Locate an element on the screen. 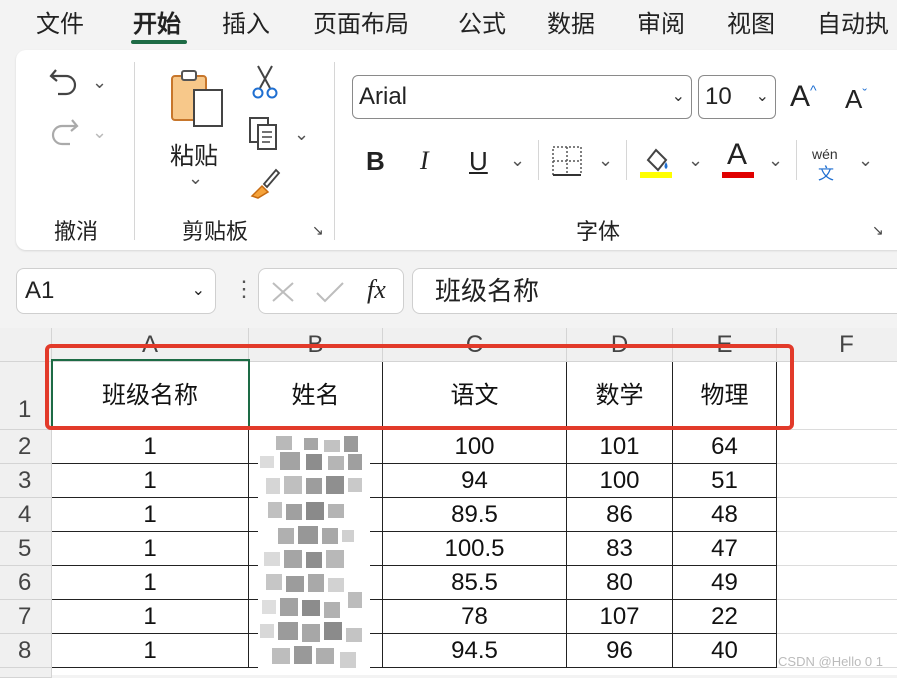 The width and height of the screenshot is (897, 678). cell-math: 96 is located at coordinates (620, 651).